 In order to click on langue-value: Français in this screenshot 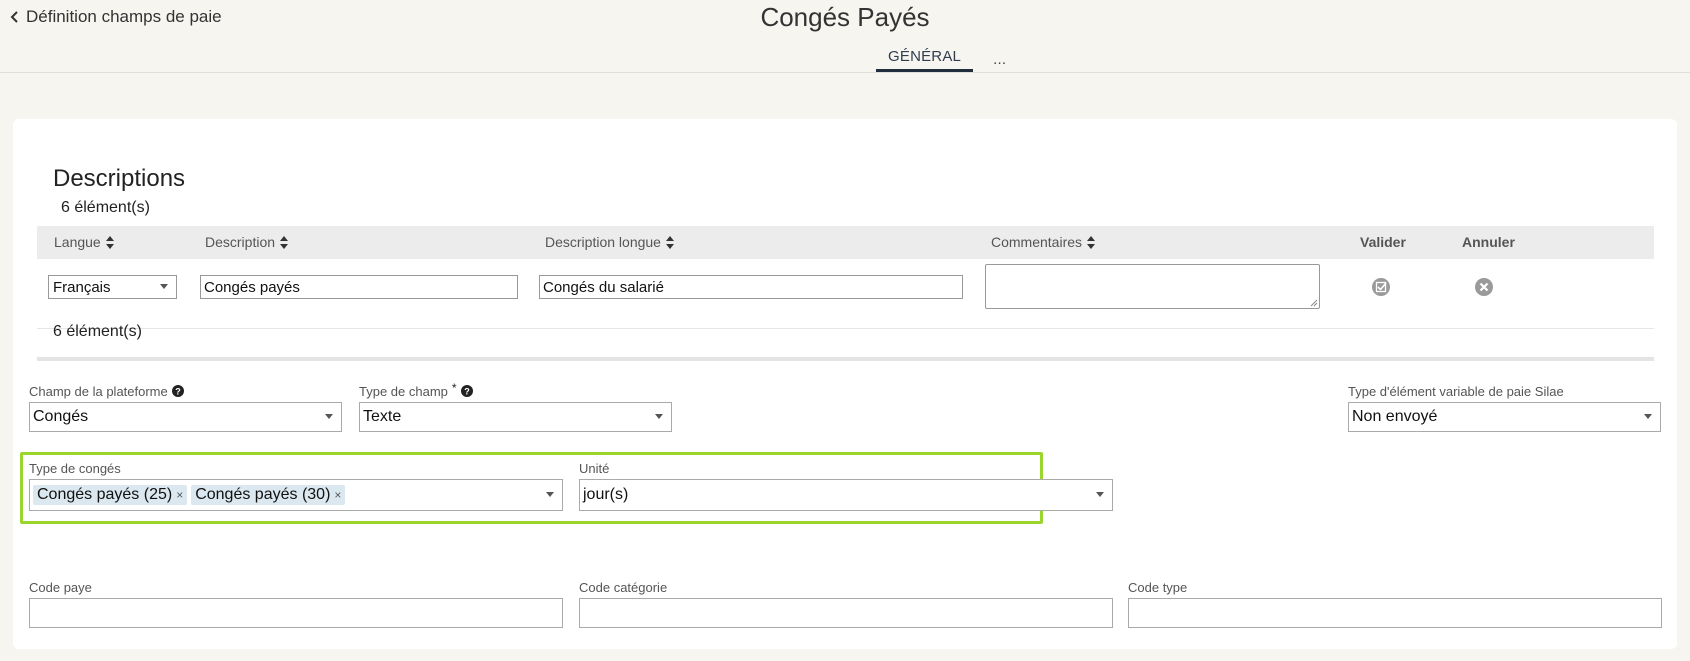, I will do `click(82, 287)`.